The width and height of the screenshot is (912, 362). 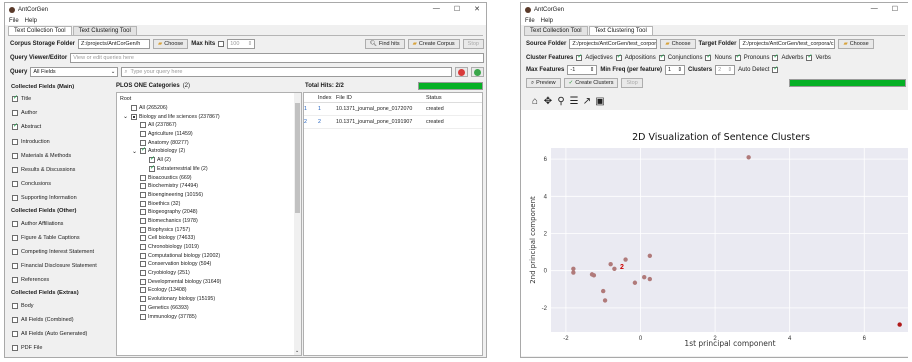 I want to click on table-row: 2 2 10.1371_journal_pone_0191907 created, so click(x=393, y=122).